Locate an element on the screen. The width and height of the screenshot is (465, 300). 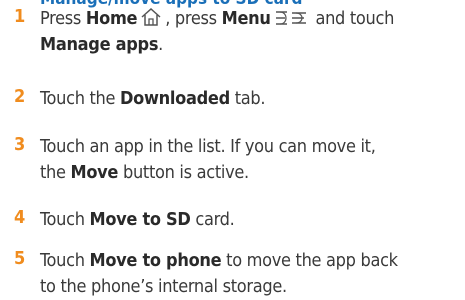
step-number: 2 is located at coordinates (20, 96).